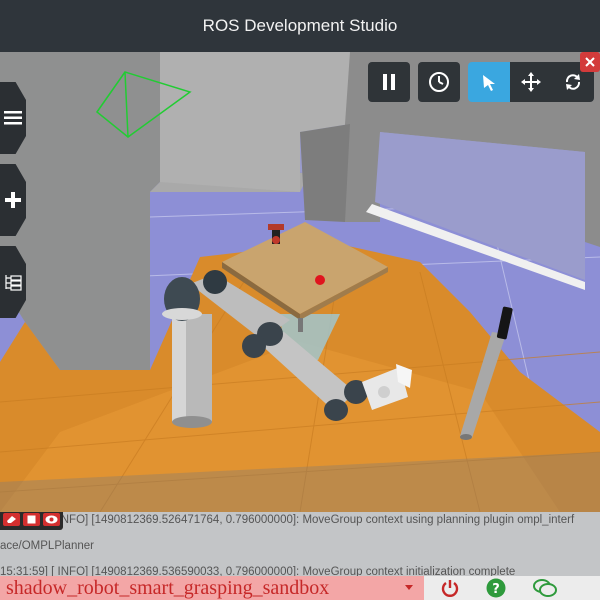 The width and height of the screenshot is (600, 600). I want to click on left-sidebar, so click(13, 205).